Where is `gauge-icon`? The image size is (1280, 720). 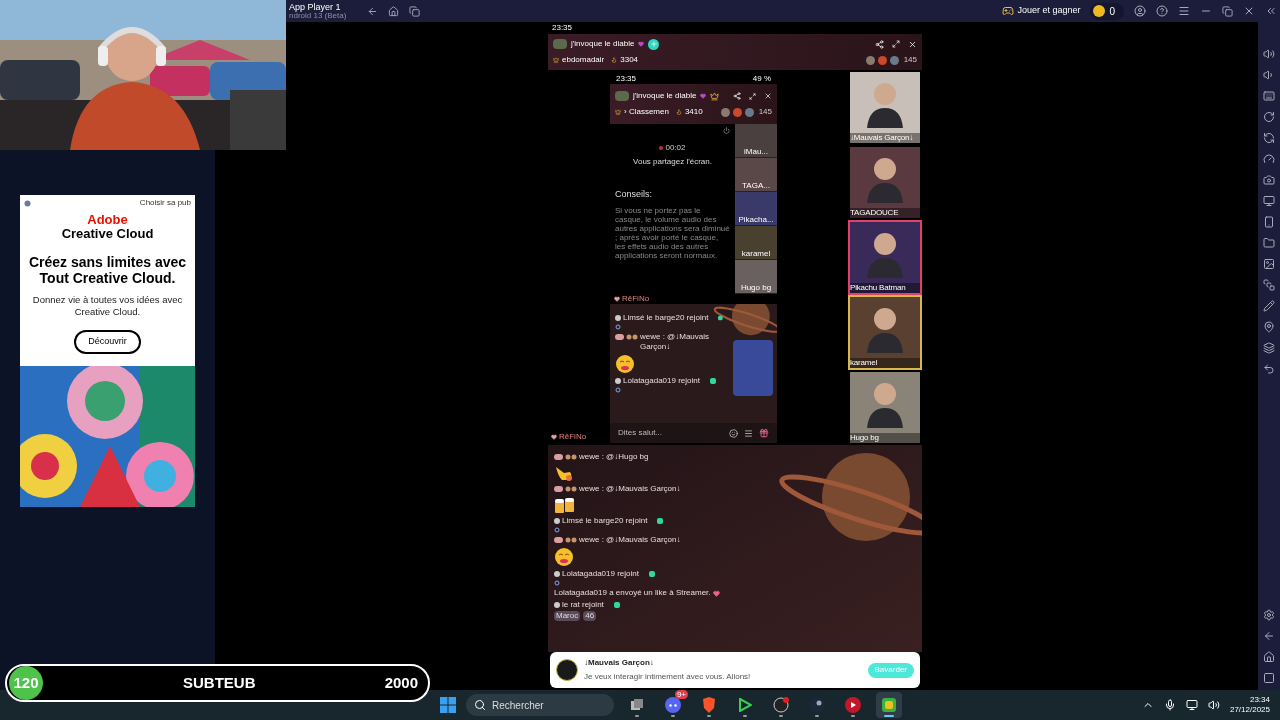
gauge-icon is located at coordinates (1269, 159).